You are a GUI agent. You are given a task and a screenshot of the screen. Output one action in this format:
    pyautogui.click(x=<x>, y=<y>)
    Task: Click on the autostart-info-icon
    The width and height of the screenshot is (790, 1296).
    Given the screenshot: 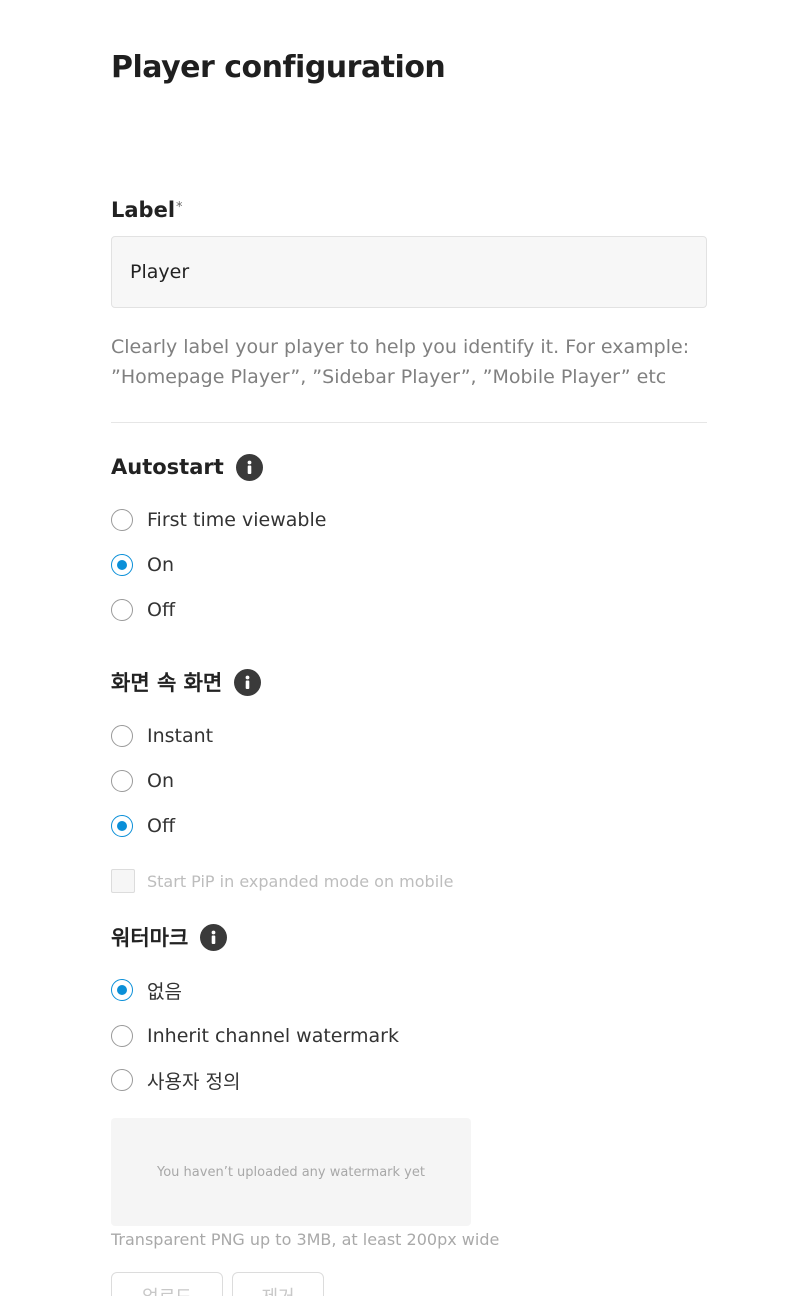 What is the action you would take?
    pyautogui.click(x=249, y=467)
    